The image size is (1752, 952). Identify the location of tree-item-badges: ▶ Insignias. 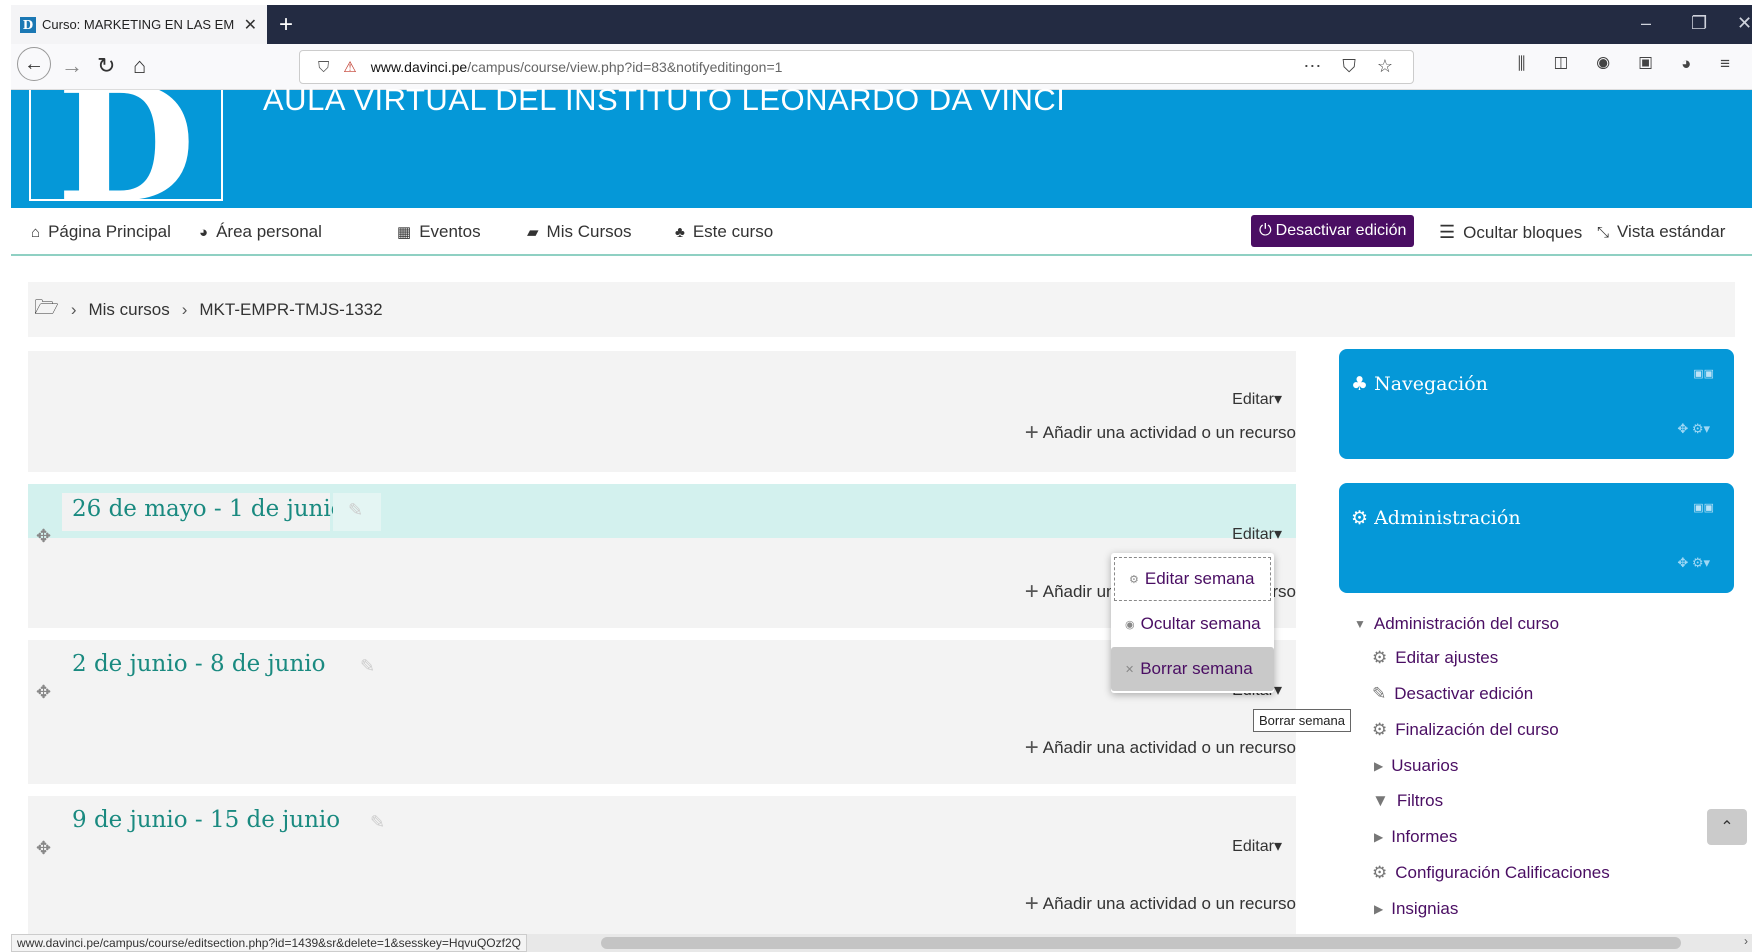
(1416, 909).